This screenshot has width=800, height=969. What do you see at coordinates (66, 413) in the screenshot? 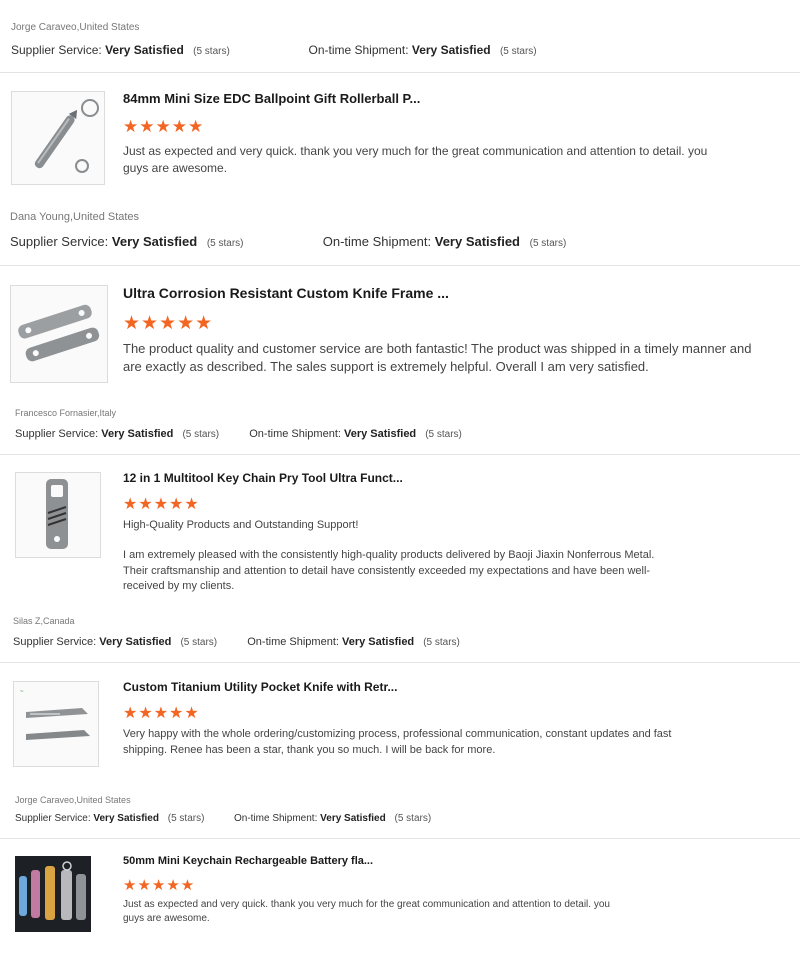
I see `reviewer-name: Francesco Fornasier,Italy` at bounding box center [66, 413].